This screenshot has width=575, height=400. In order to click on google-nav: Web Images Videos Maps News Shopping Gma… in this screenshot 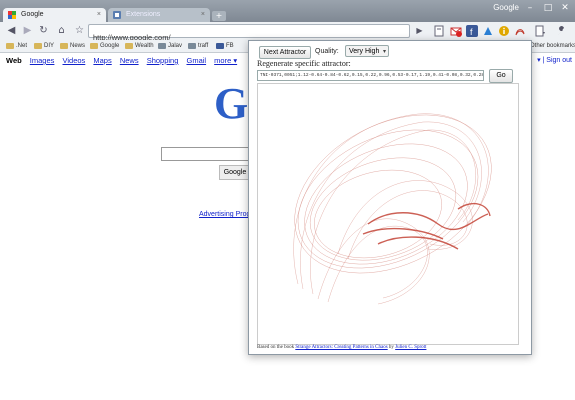, I will do `click(124, 60)`.